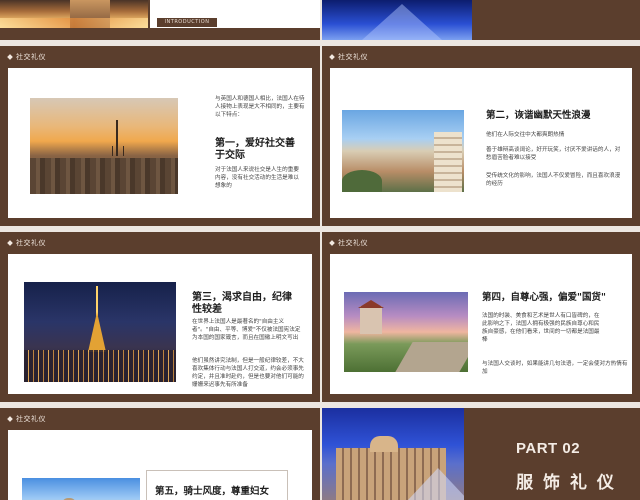  I want to click on part-title: 服 饰 礼 仪, so click(566, 483).